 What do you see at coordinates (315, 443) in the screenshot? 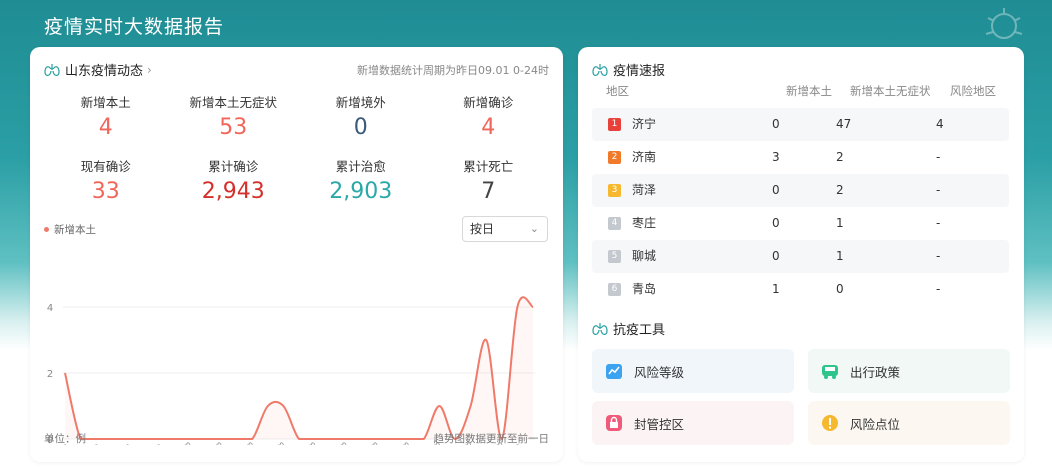
I see `x-tick-label: 8.19` at bounding box center [315, 443].